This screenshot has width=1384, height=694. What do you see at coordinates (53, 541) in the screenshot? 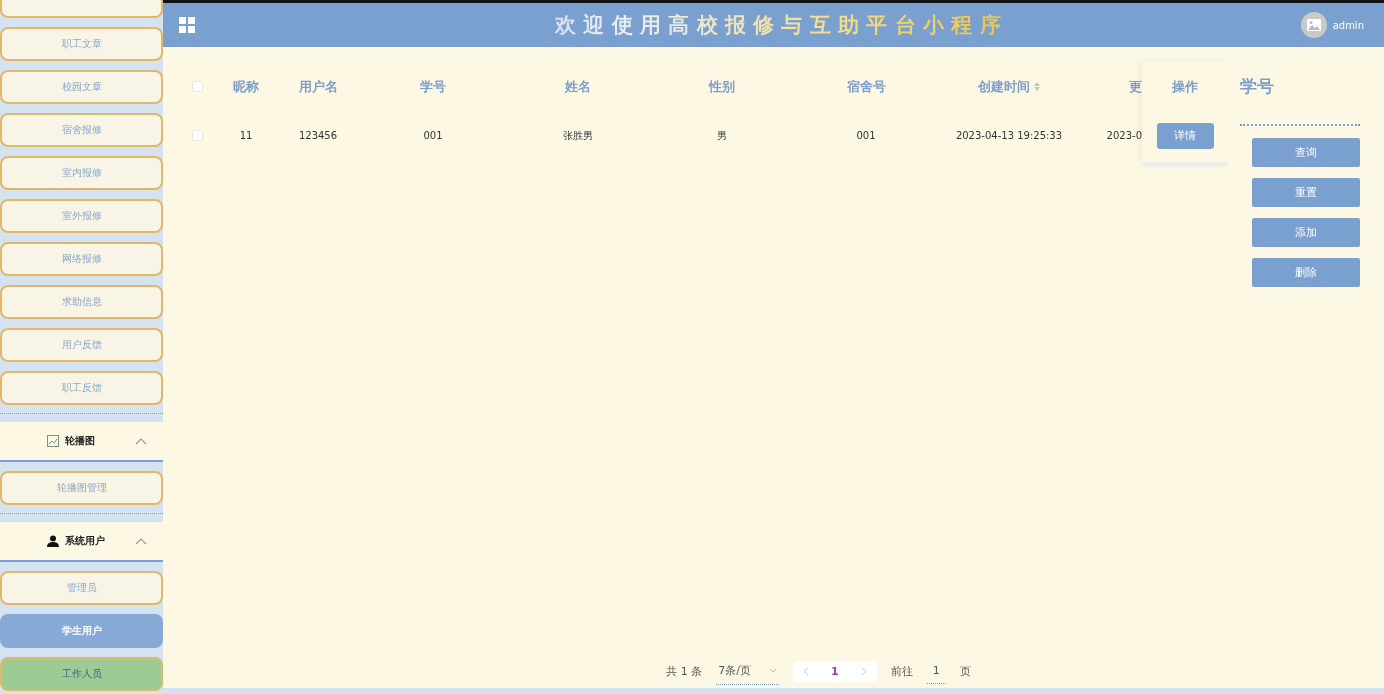
I see `user-icon` at bounding box center [53, 541].